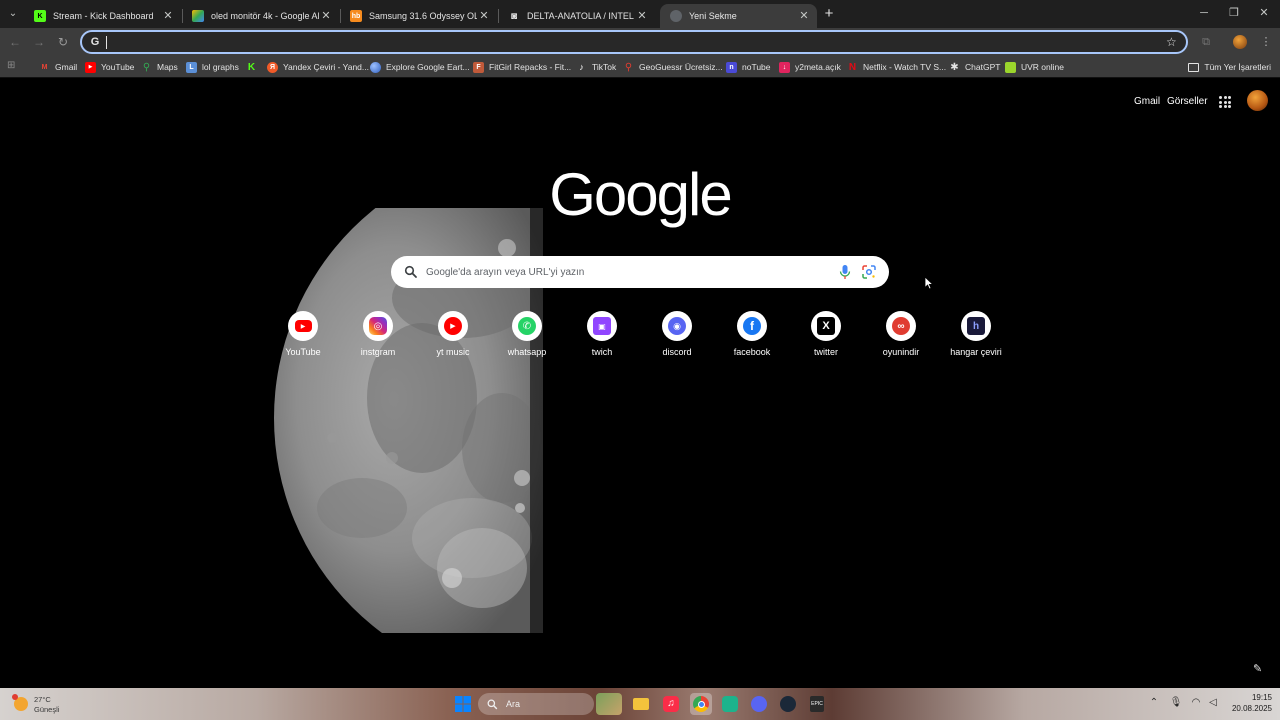  I want to click on shortcut-youtube: ▶ YouTube, so click(303, 338).